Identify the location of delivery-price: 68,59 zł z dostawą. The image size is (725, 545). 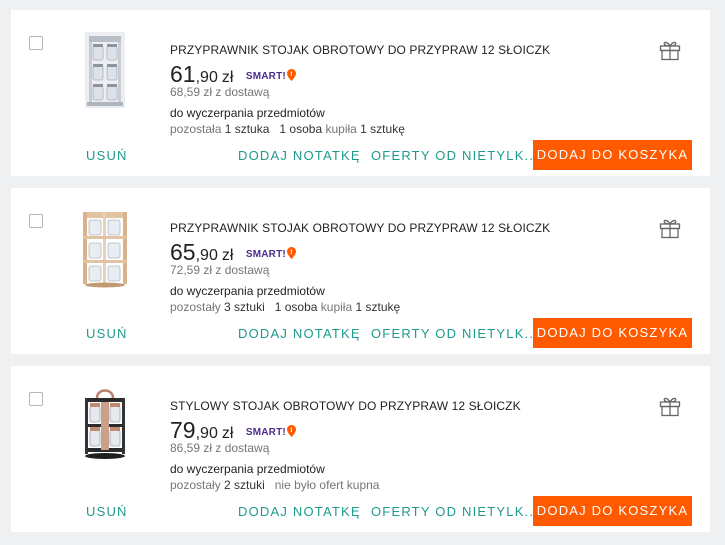
(220, 92).